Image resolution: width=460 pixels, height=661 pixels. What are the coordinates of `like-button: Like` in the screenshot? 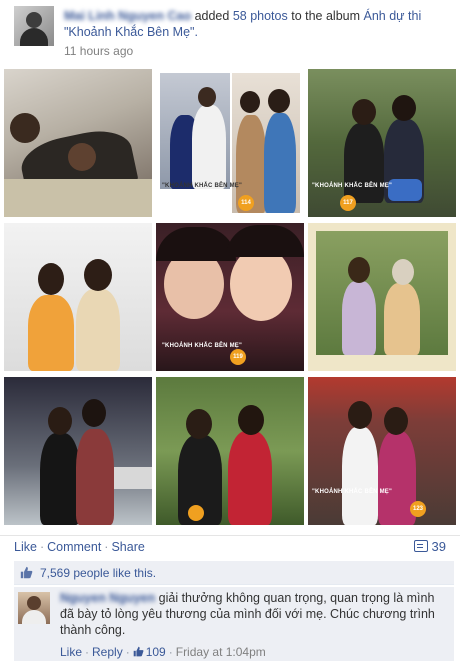 It's located at (25, 547).